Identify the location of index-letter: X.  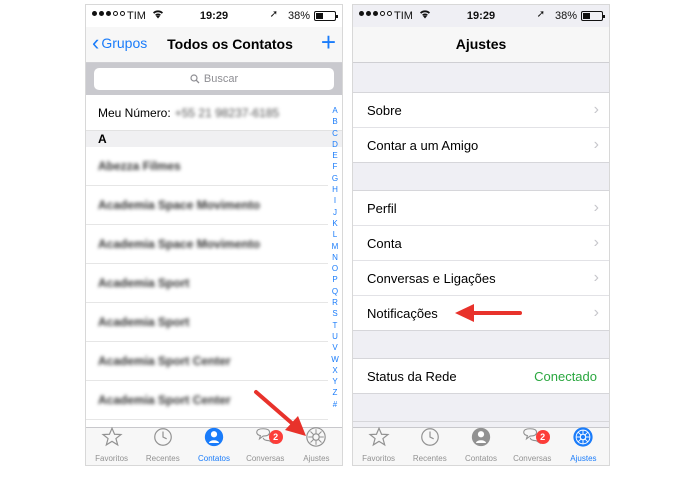
(334, 370).